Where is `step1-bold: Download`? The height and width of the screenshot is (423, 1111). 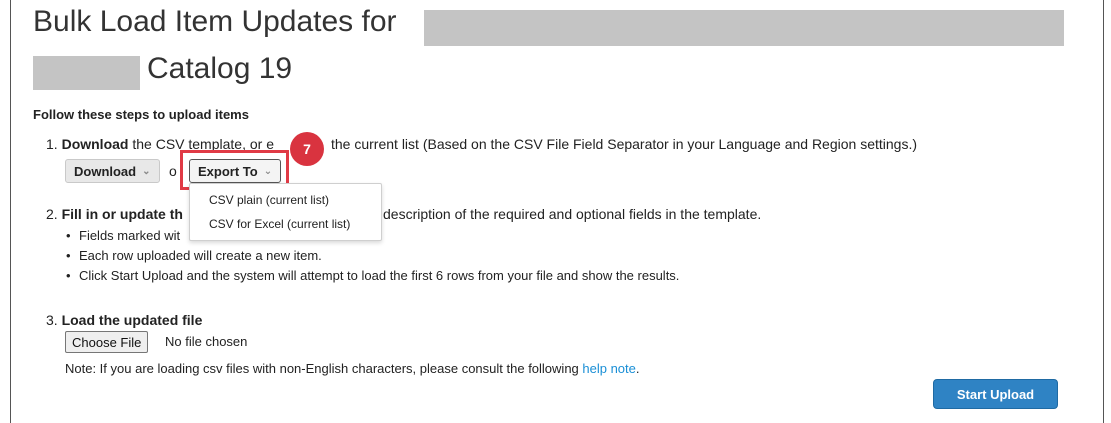
step1-bold: Download is located at coordinates (95, 144).